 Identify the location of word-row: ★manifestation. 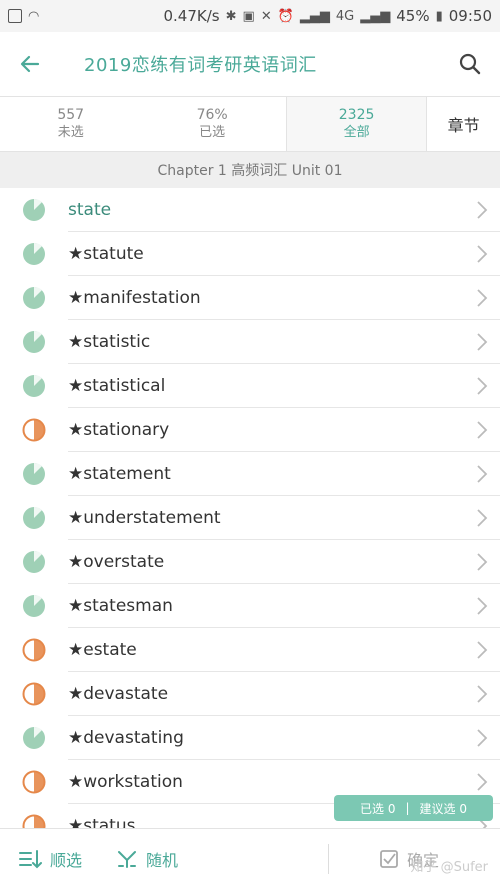
(250, 298).